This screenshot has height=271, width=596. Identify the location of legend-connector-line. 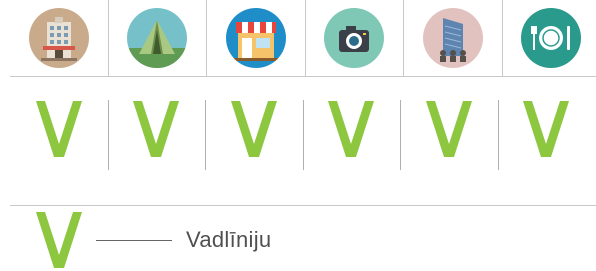
(134, 240).